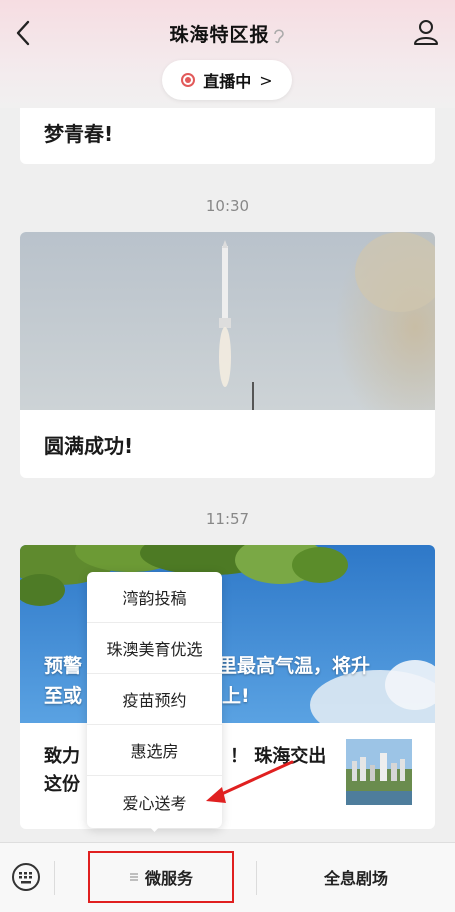  Describe the element at coordinates (266, 80) in the screenshot. I see `chevron-right-icon: >` at that location.